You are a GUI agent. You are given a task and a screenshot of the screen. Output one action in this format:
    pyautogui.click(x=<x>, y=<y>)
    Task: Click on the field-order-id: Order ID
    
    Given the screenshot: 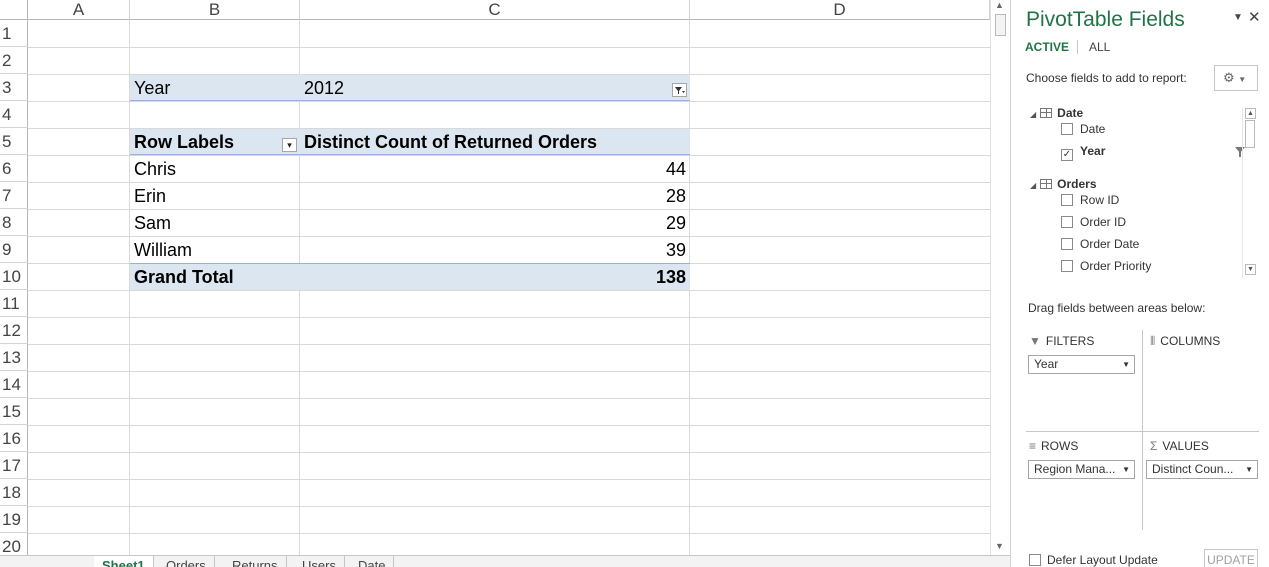 What is the action you would take?
    pyautogui.click(x=1093, y=222)
    